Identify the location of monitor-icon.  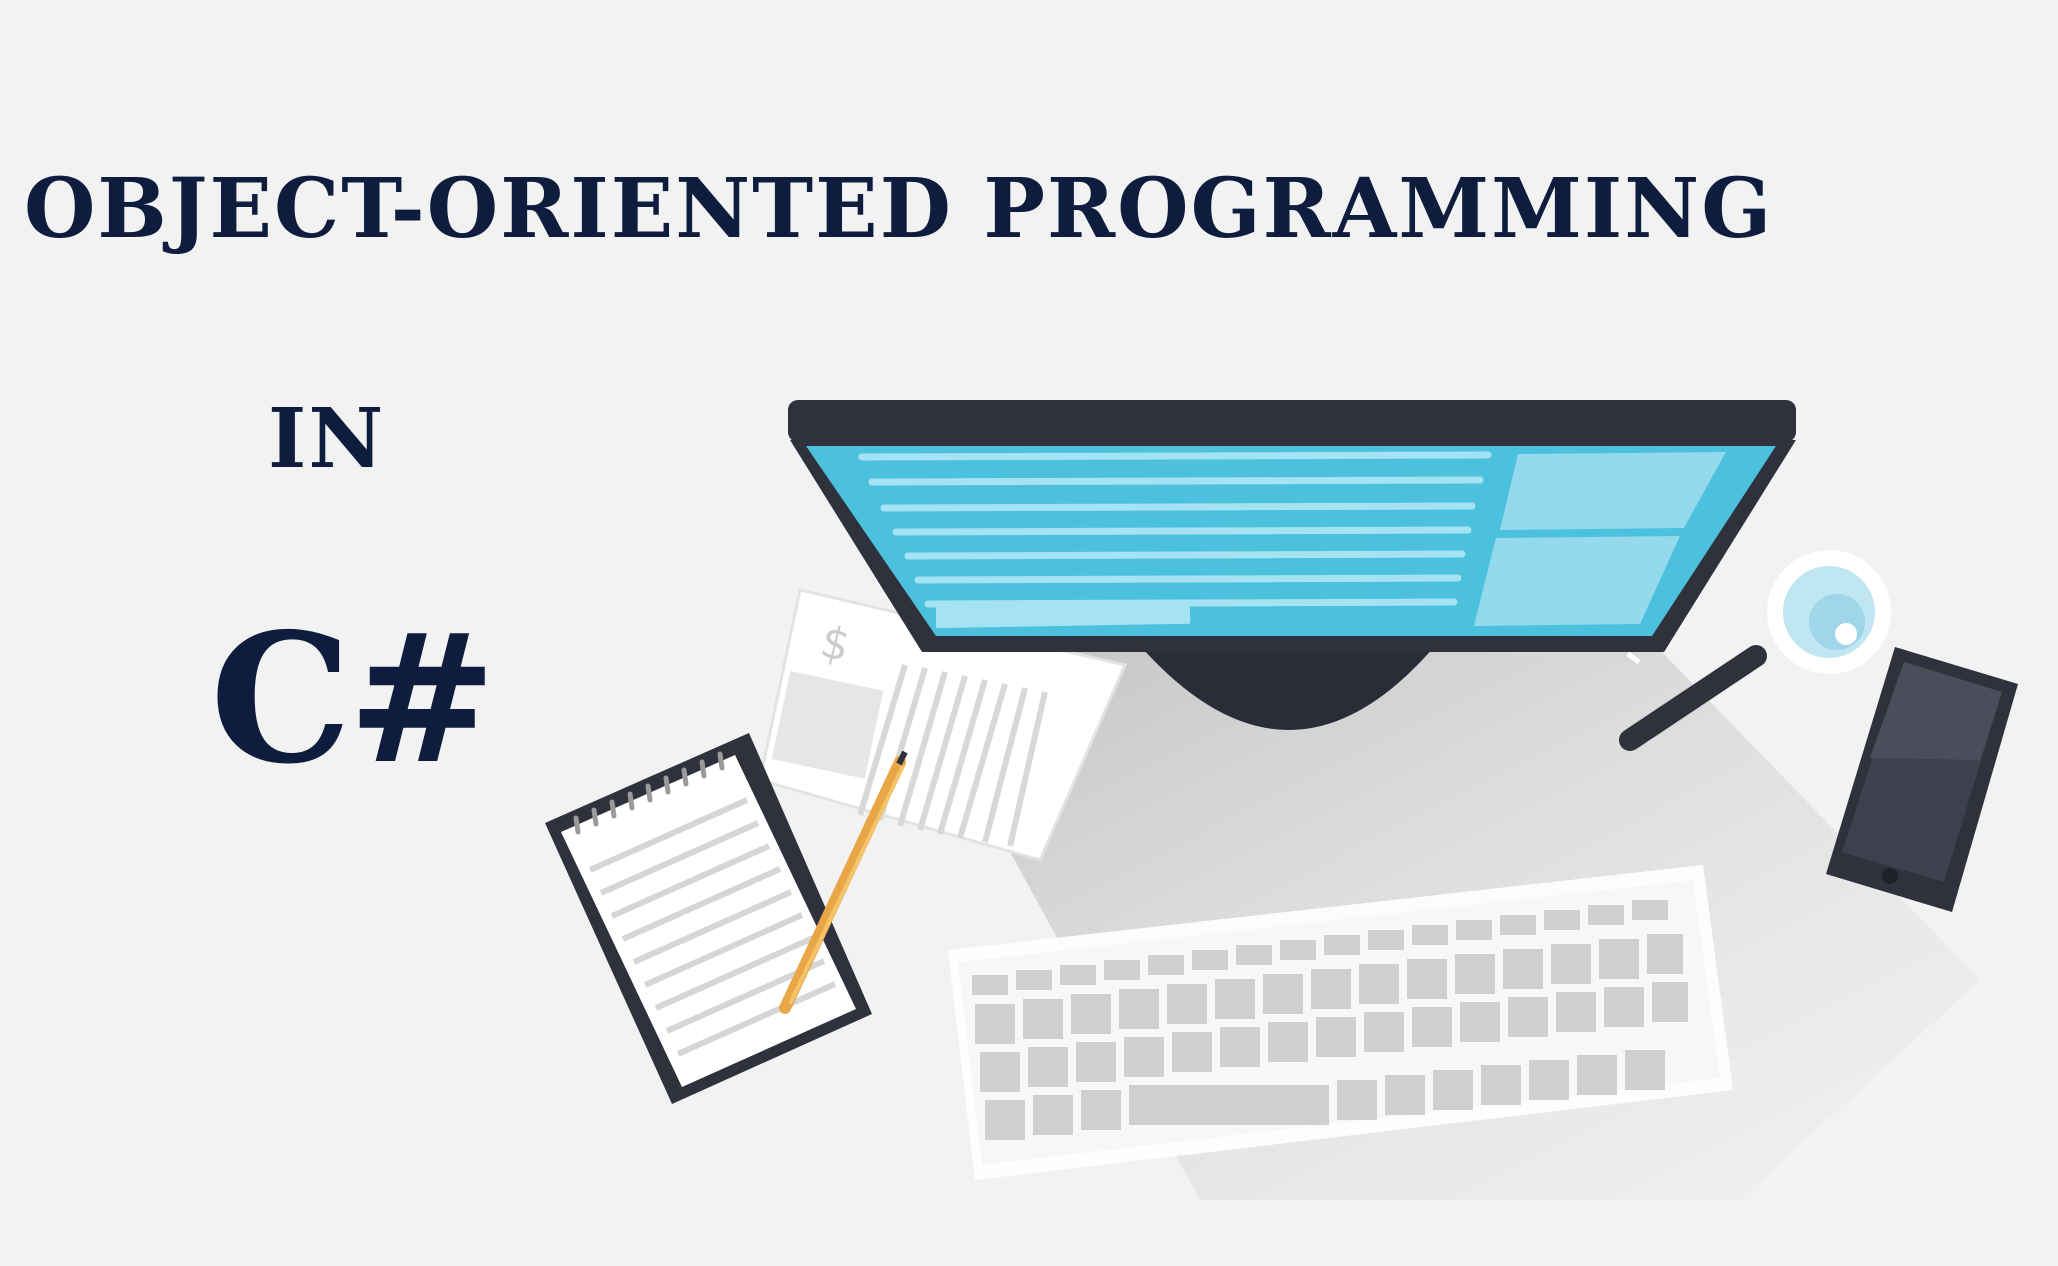
(1292, 526).